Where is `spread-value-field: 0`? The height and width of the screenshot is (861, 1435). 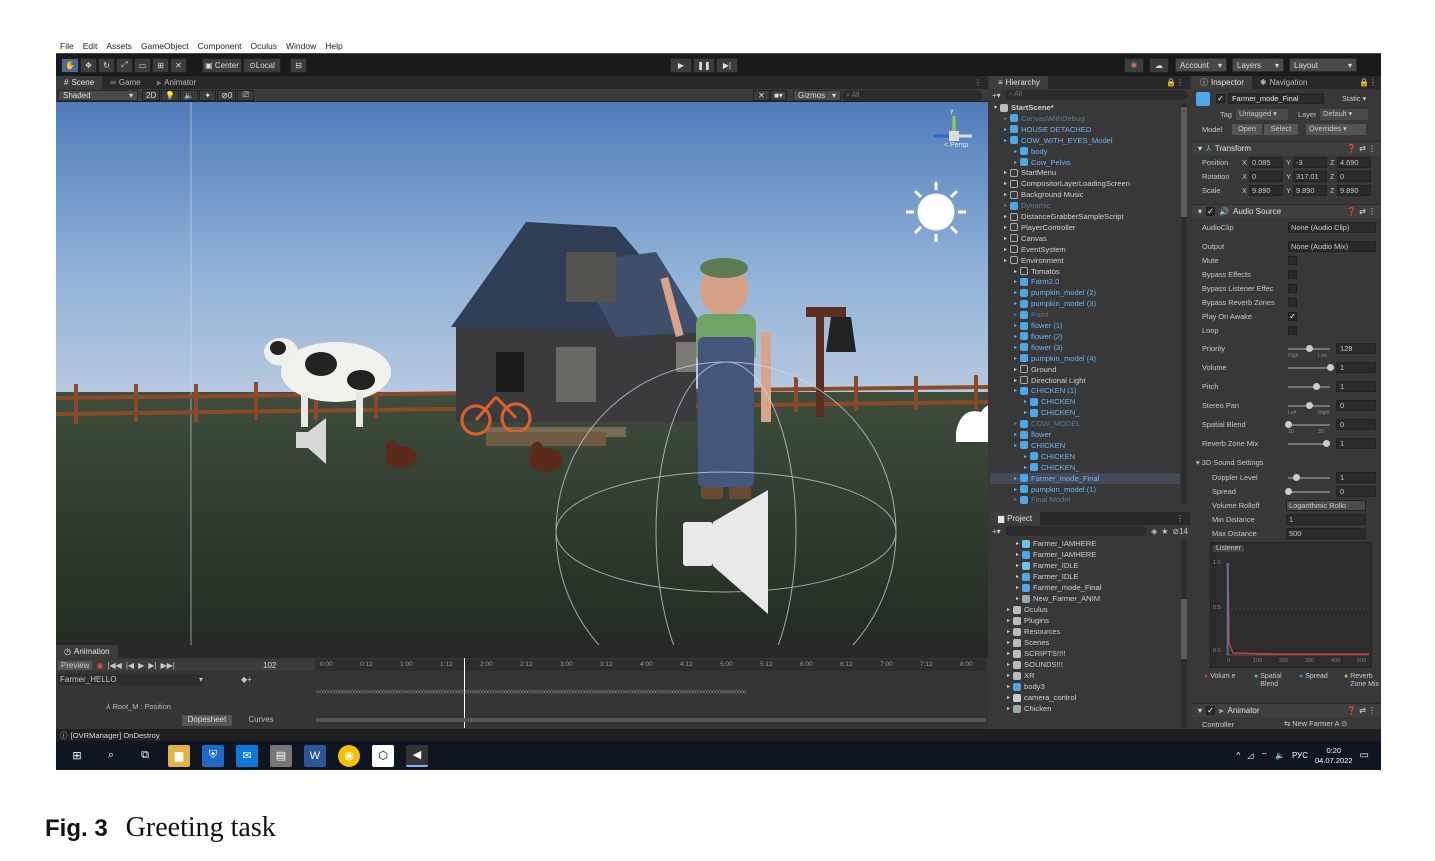
spread-value-field: 0 is located at coordinates (1356, 491).